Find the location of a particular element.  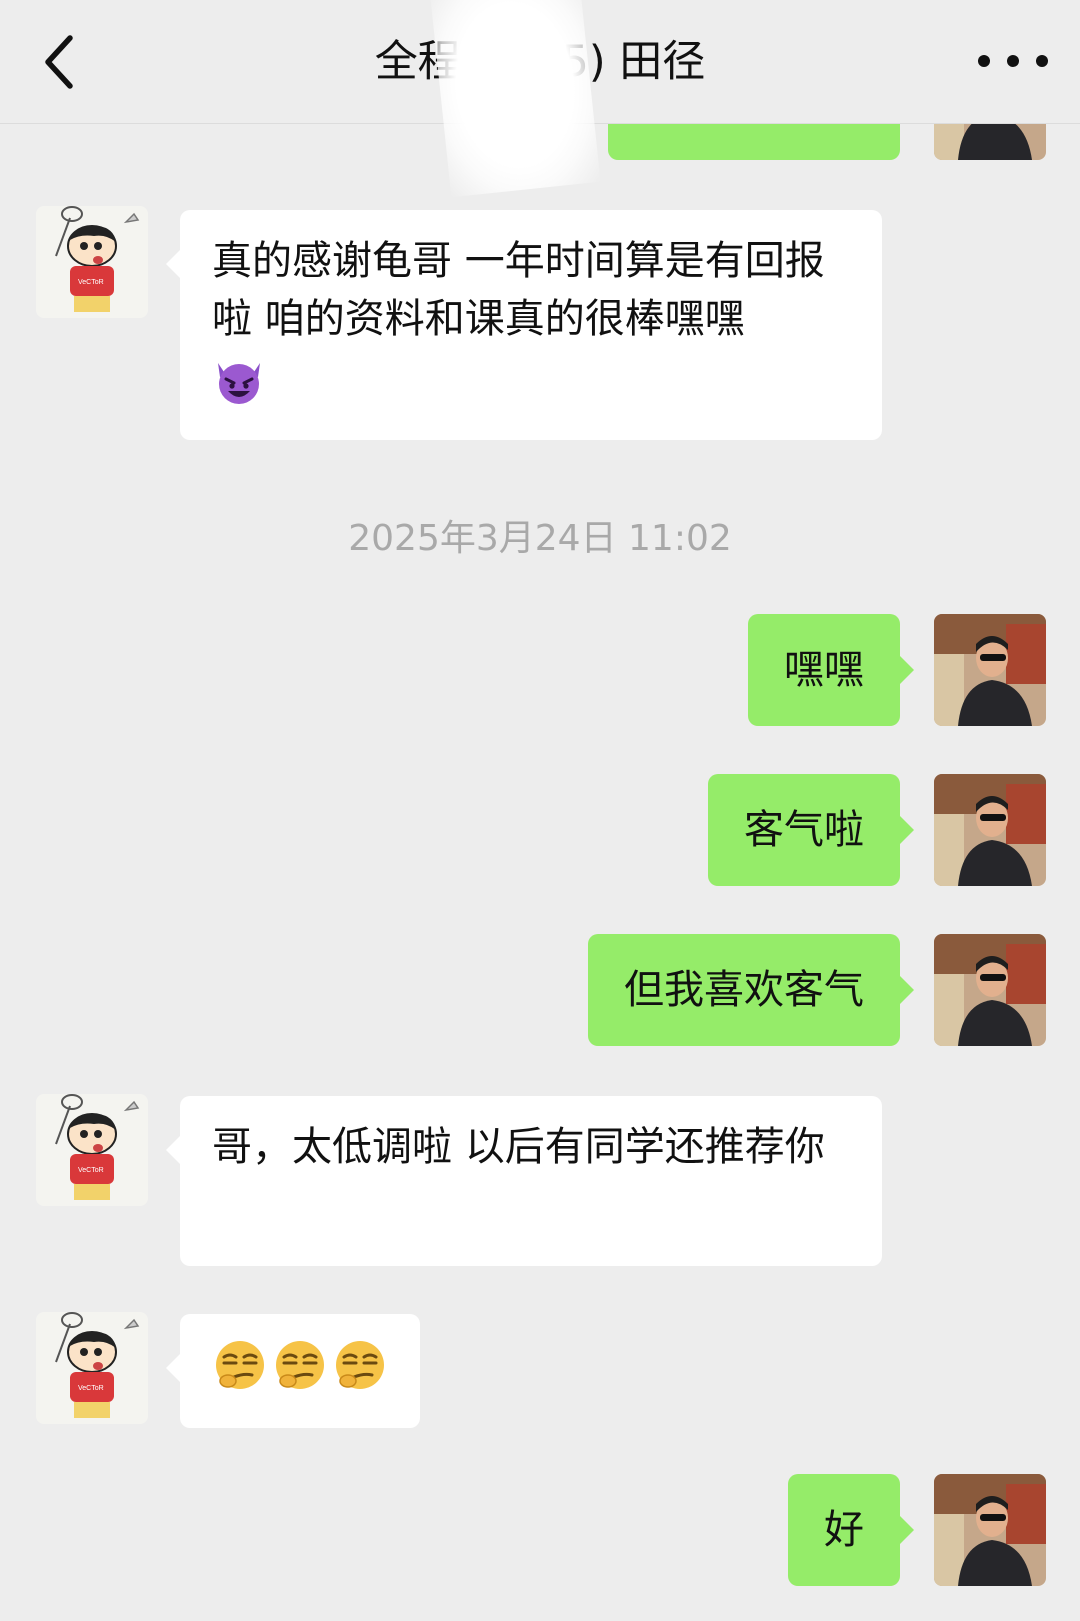

more-button is located at coordinates (1013, 61).